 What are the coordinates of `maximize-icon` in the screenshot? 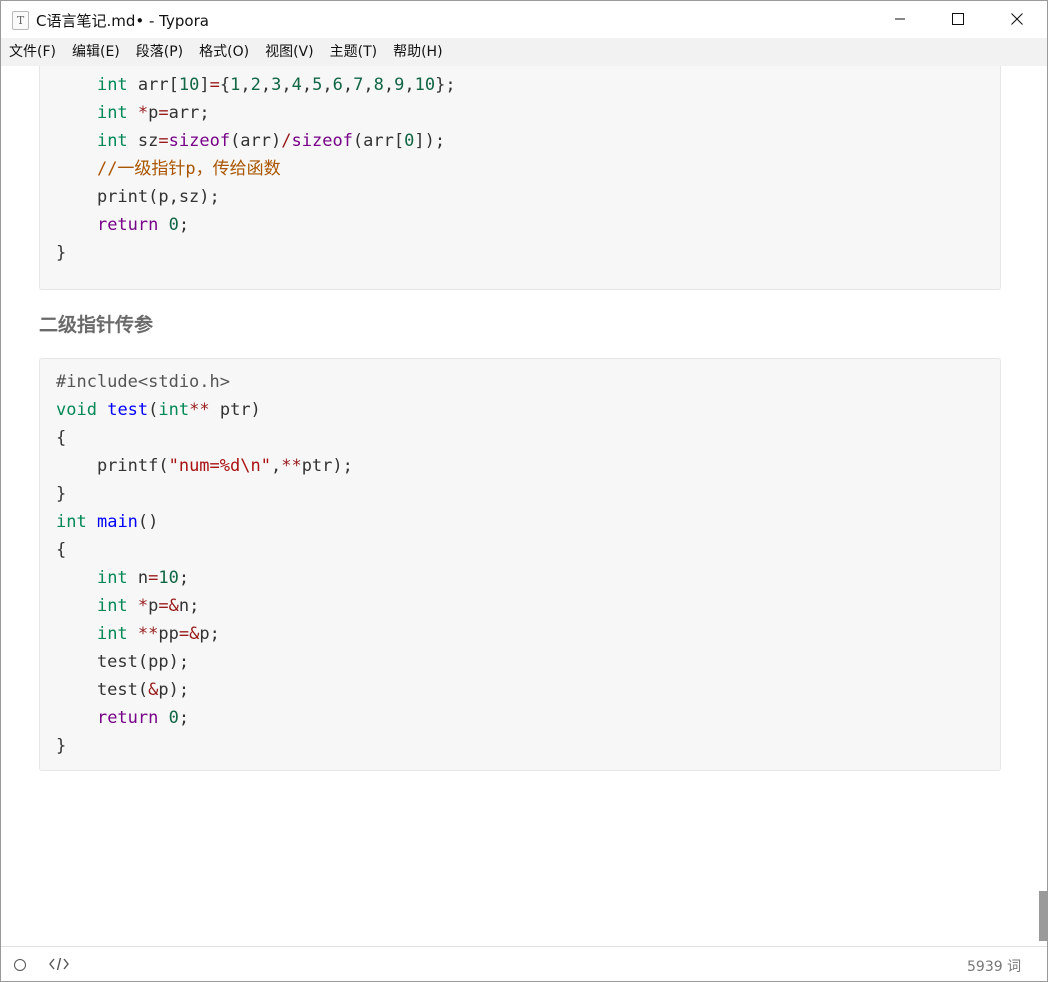 It's located at (958, 19).